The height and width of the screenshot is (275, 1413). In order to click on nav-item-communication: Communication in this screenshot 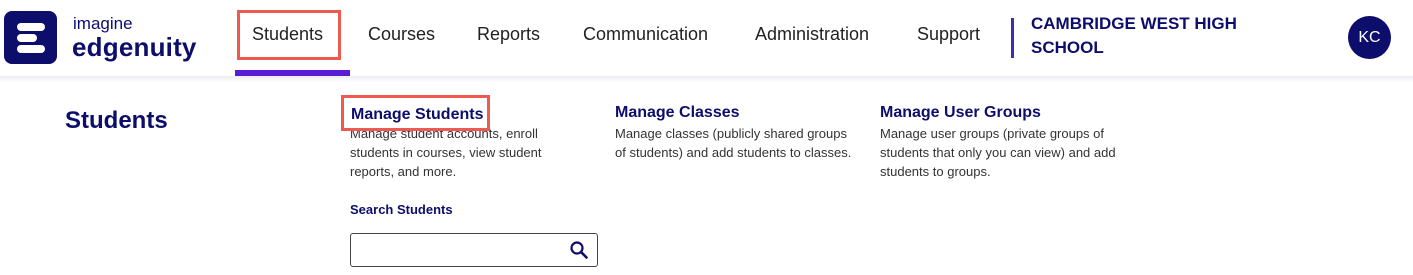, I will do `click(645, 34)`.